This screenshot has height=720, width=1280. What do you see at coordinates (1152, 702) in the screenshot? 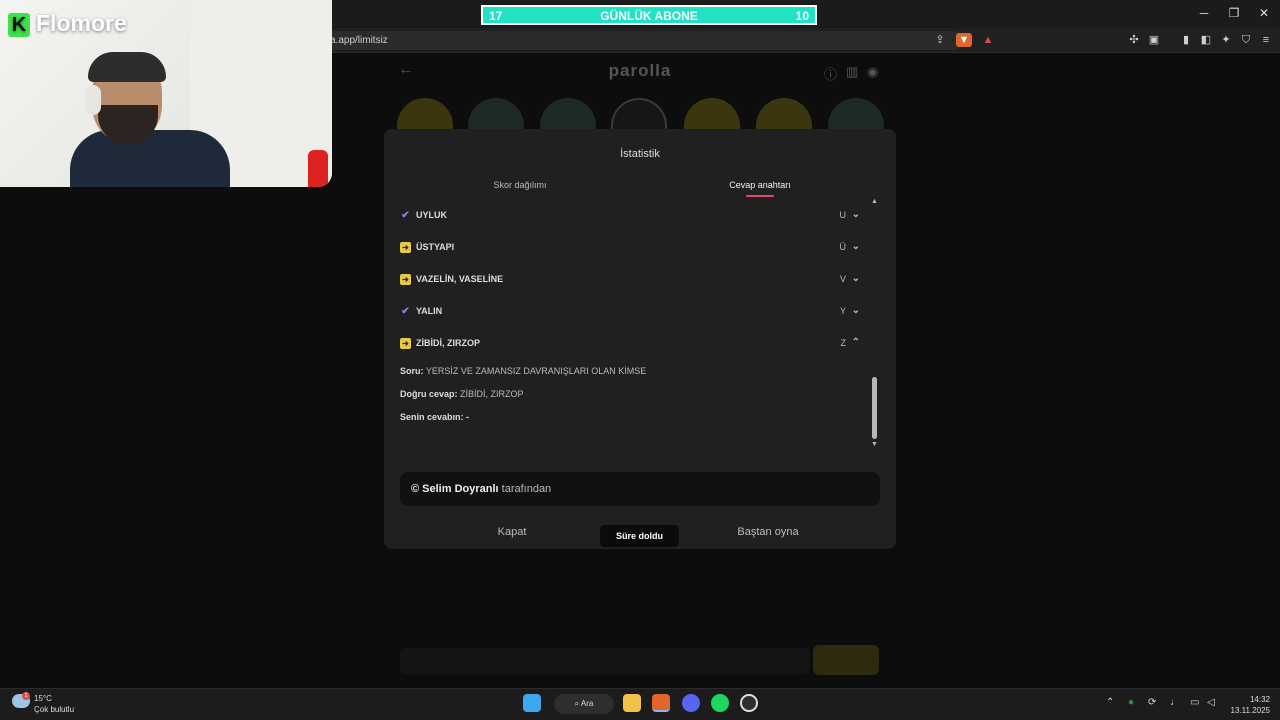
I see `sync-icon: ⟳` at bounding box center [1152, 702].